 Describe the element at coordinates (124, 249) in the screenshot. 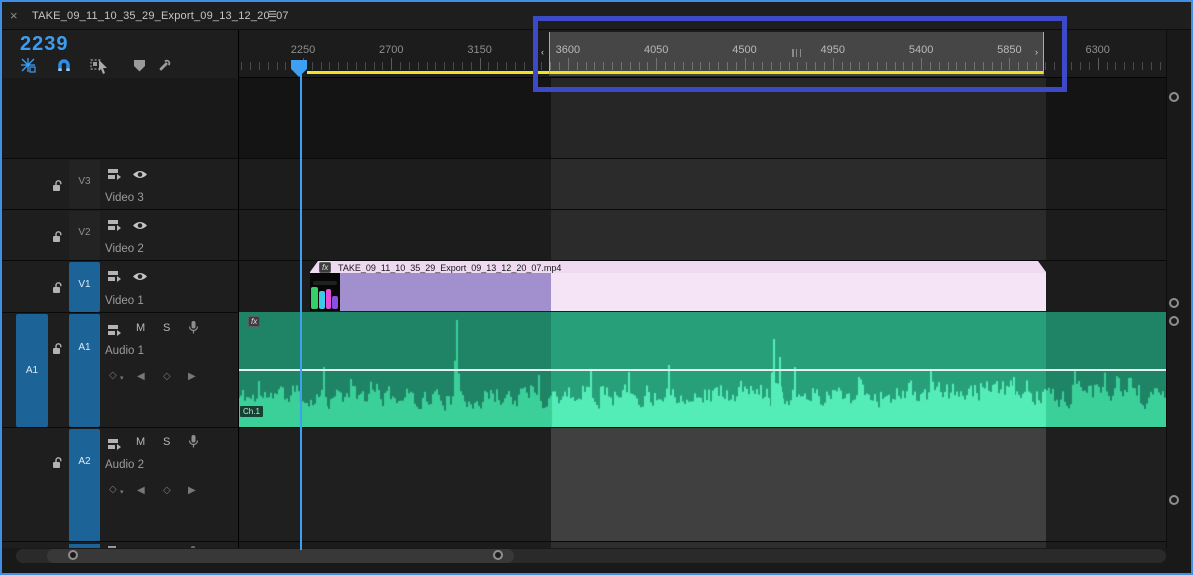

I see `track-name: Video 2` at that location.